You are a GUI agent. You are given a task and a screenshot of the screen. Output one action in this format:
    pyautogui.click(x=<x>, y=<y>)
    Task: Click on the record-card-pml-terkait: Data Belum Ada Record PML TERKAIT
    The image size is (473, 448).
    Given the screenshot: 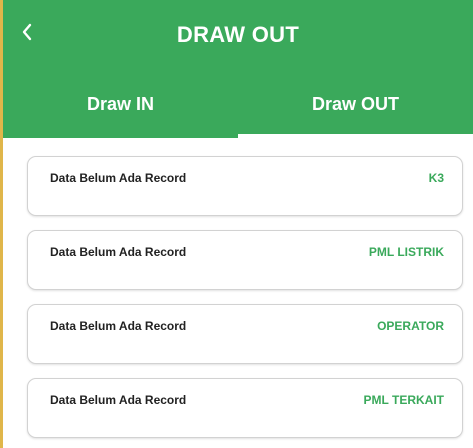 What is the action you would take?
    pyautogui.click(x=245, y=408)
    